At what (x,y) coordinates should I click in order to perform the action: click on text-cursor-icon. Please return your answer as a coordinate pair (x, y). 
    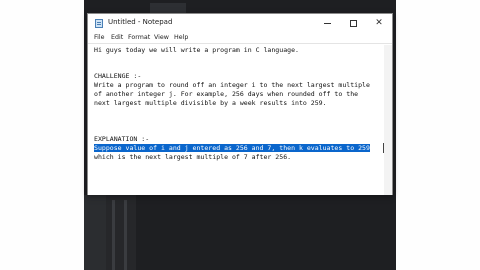
    Looking at the image, I should click on (383, 148).